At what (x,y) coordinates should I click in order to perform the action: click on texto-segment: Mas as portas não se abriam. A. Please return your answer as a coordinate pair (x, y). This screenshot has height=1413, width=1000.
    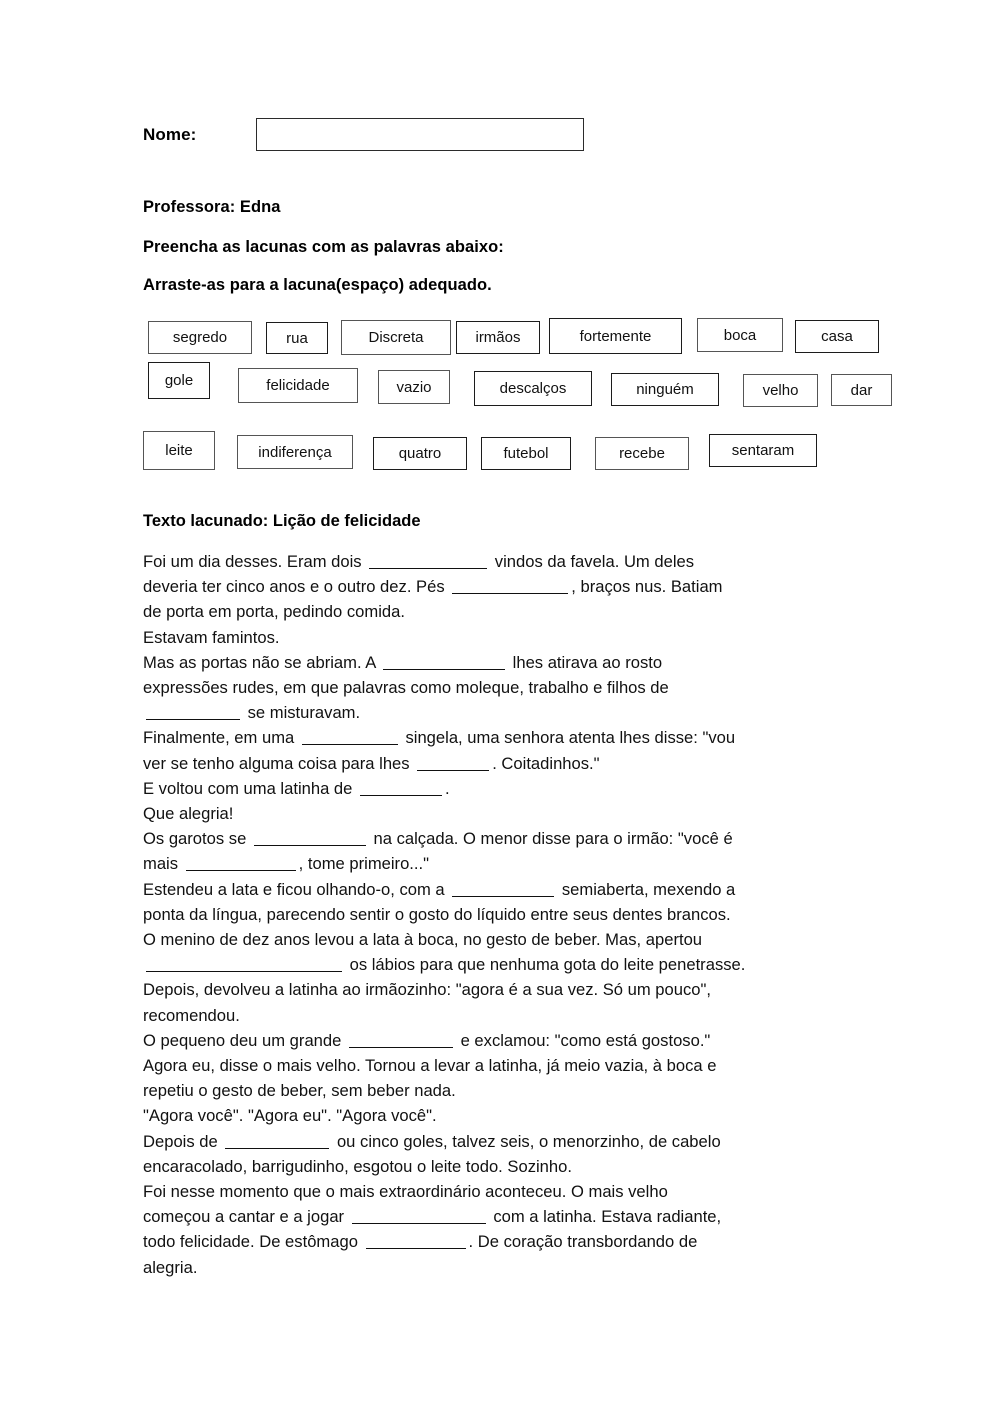
    Looking at the image, I should click on (262, 662).